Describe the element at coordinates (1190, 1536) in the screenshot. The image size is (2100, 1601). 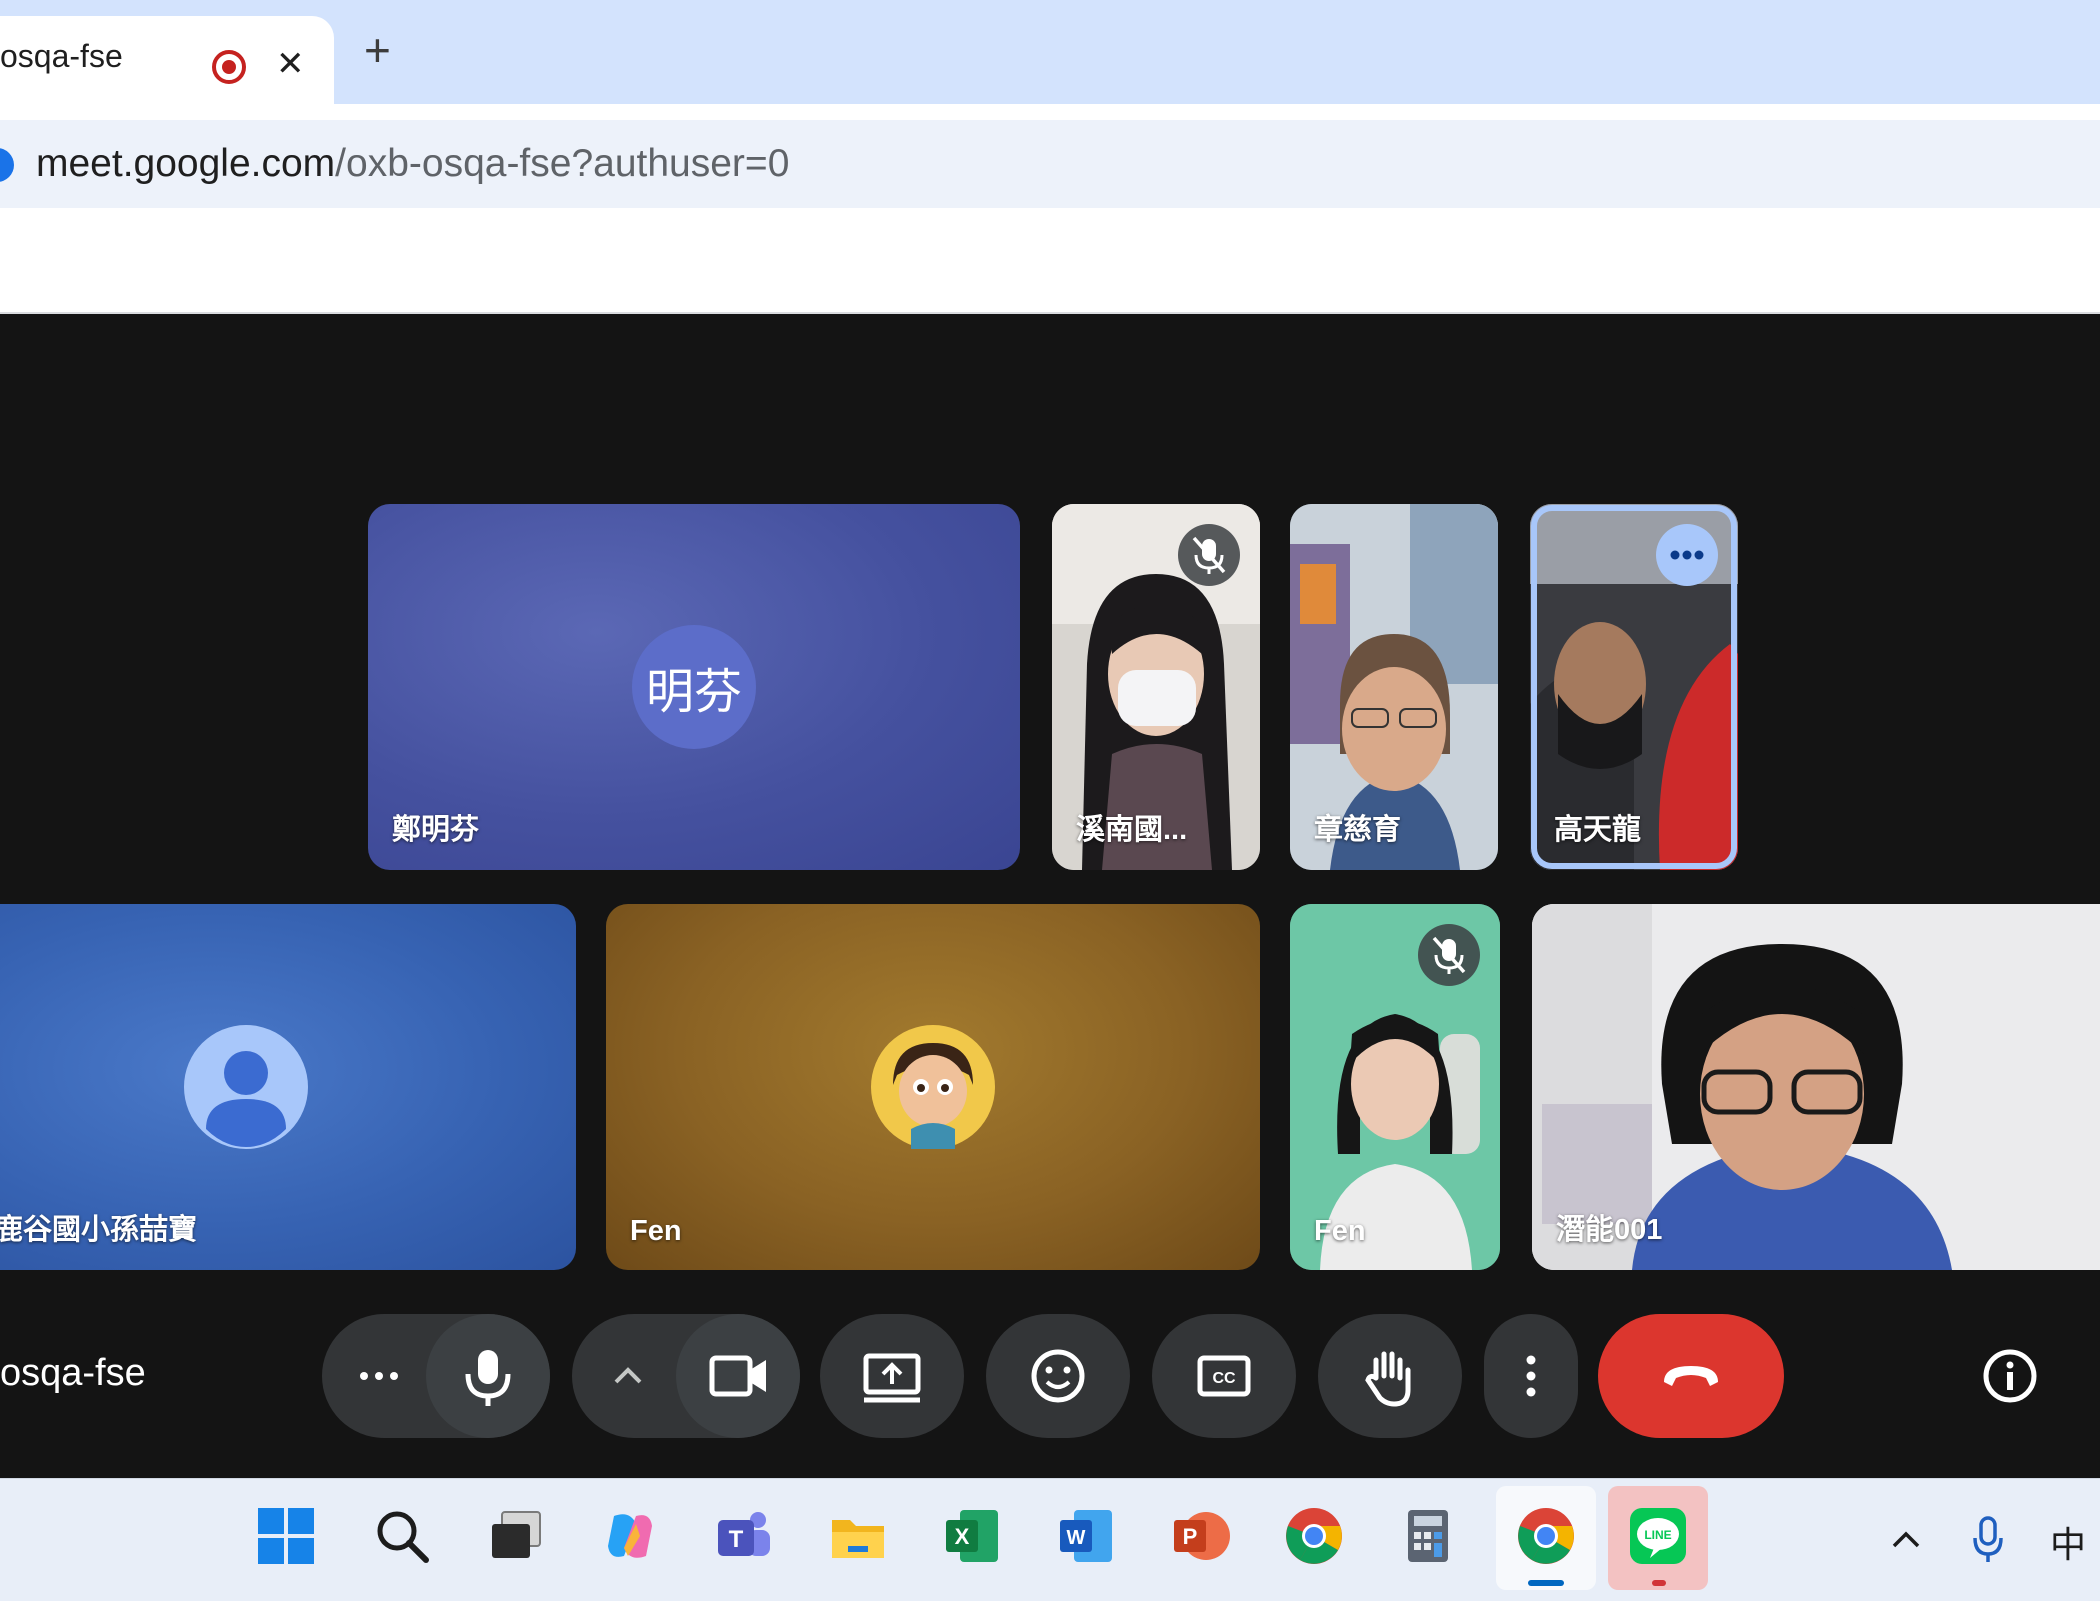
I see `svg-text: P` at that location.